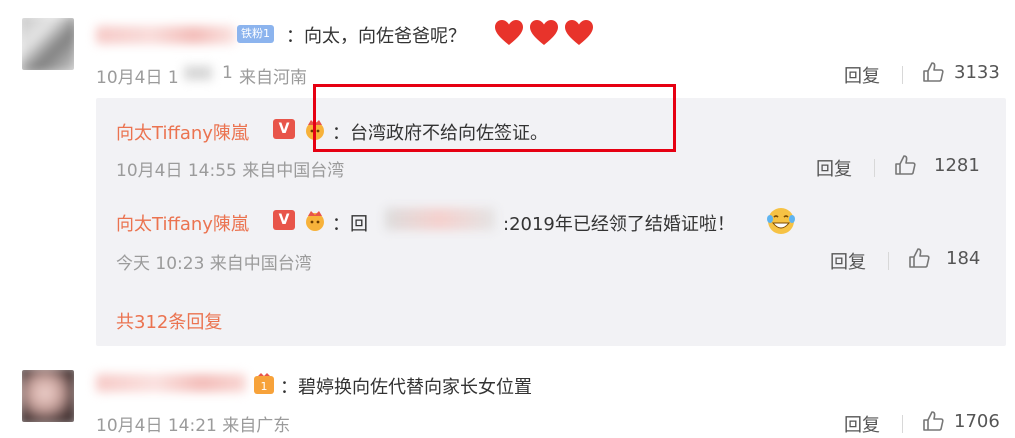 The height and width of the screenshot is (438, 1015). I want to click on fan-crown-icon, so click(315, 221).